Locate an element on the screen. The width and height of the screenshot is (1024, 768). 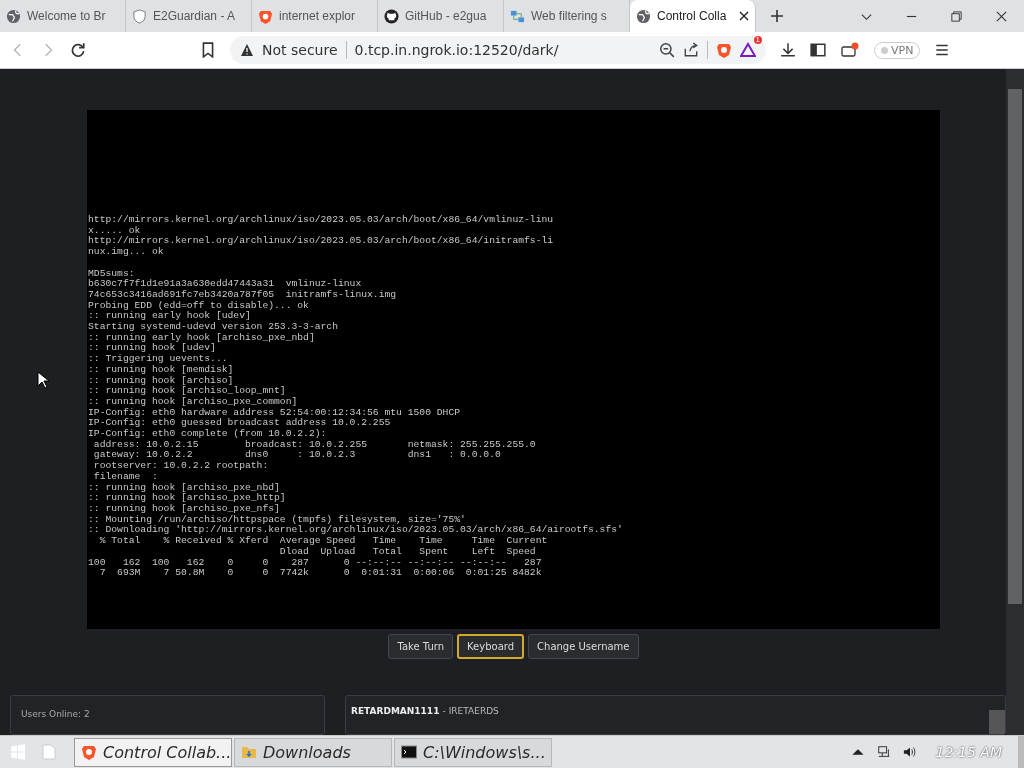
console-line: IP-Config: eth0 hardware address 52:54:00:12:34:56 mtu 1500 DHCP is located at coordinates (274, 412).